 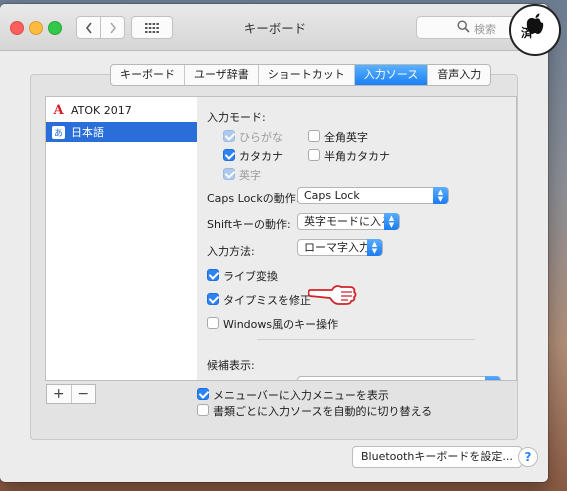 What do you see at coordinates (366, 339) in the screenshot?
I see `divider` at bounding box center [366, 339].